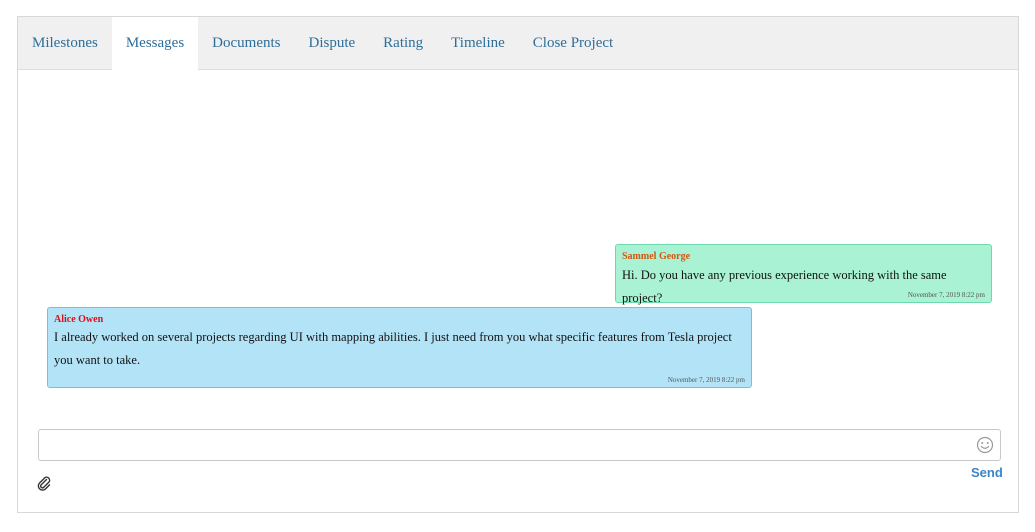 This screenshot has height=532, width=1035. I want to click on tab-milestones: Milestones, so click(65, 43).